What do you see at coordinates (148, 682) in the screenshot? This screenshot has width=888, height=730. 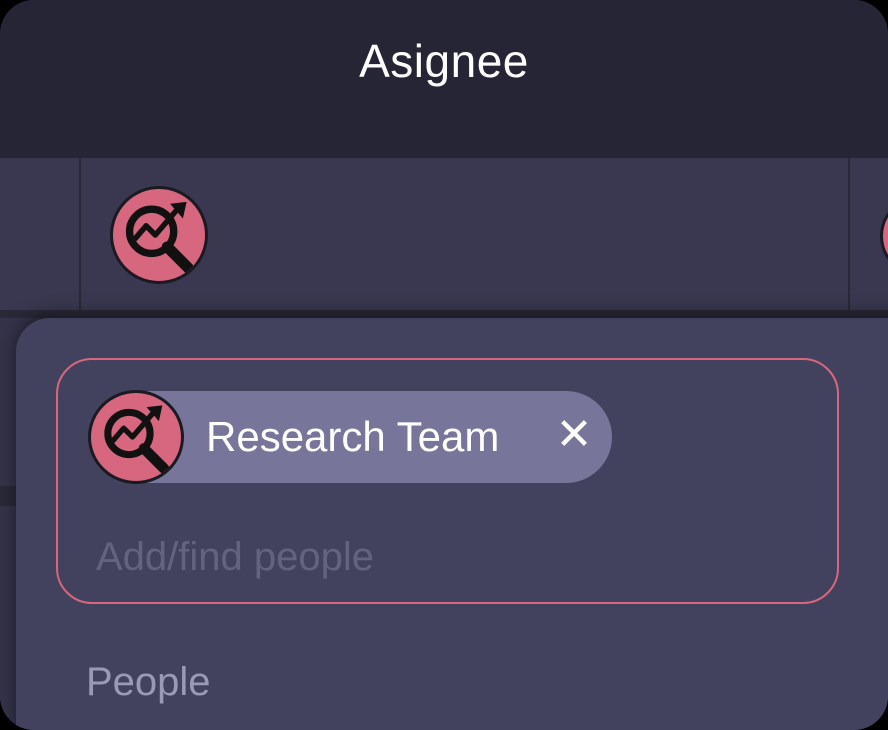 I see `section-label-people: People` at bounding box center [148, 682].